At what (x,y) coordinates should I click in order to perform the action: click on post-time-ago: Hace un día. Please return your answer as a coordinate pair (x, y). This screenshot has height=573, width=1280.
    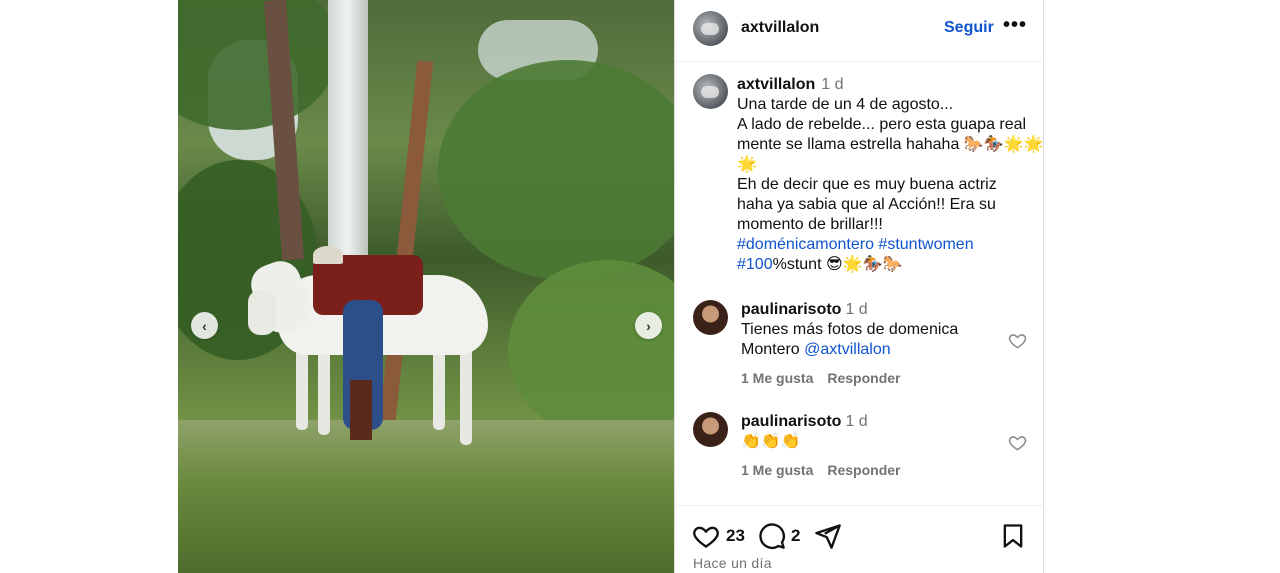
    Looking at the image, I should click on (732, 563).